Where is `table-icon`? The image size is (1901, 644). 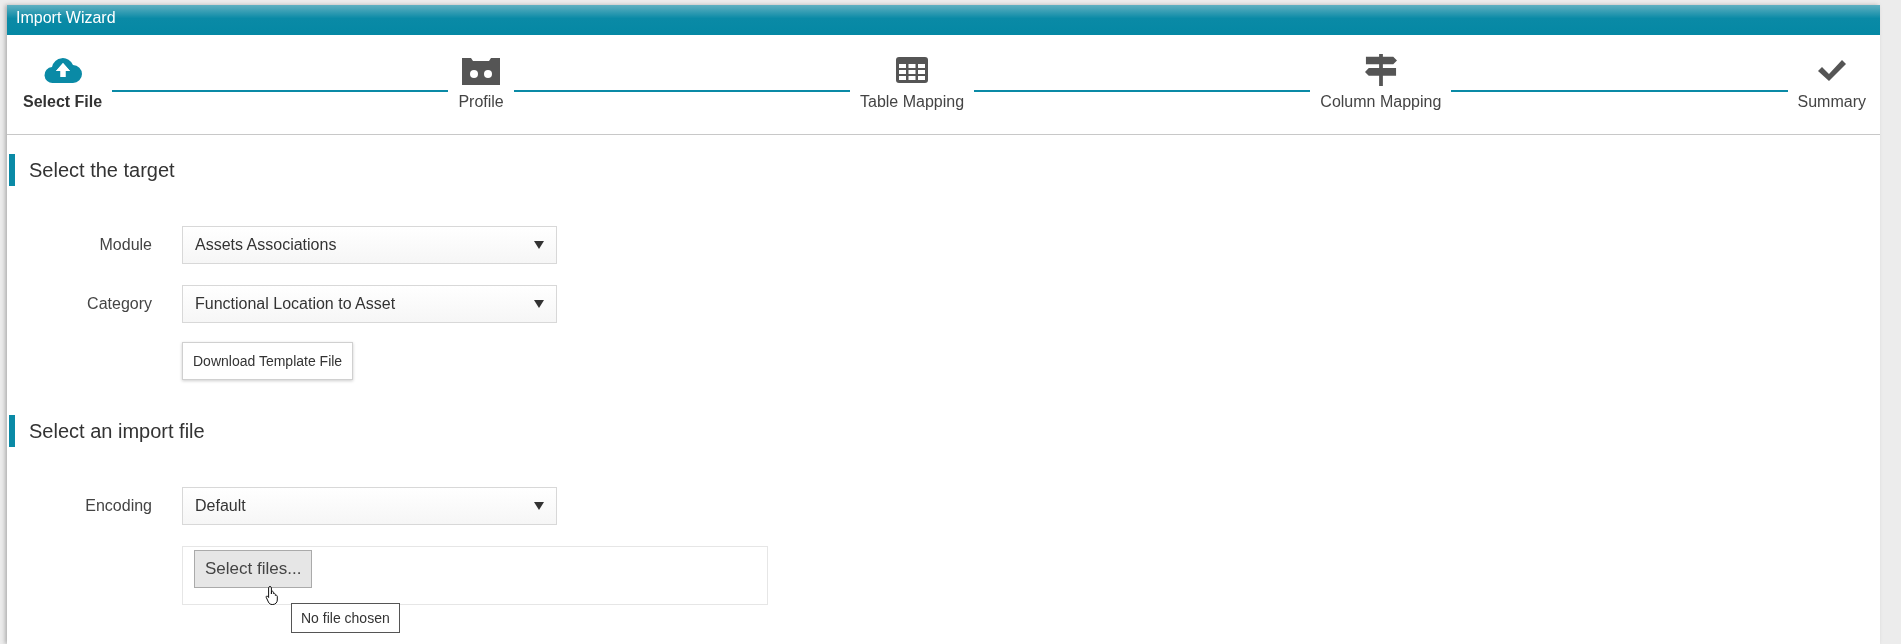 table-icon is located at coordinates (912, 70).